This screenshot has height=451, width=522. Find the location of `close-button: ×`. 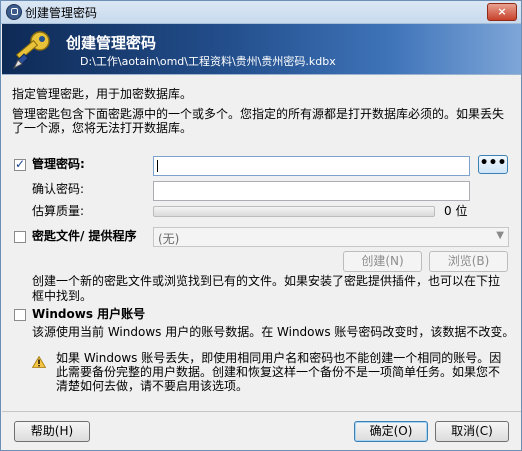

close-button: × is located at coordinates (502, 12).